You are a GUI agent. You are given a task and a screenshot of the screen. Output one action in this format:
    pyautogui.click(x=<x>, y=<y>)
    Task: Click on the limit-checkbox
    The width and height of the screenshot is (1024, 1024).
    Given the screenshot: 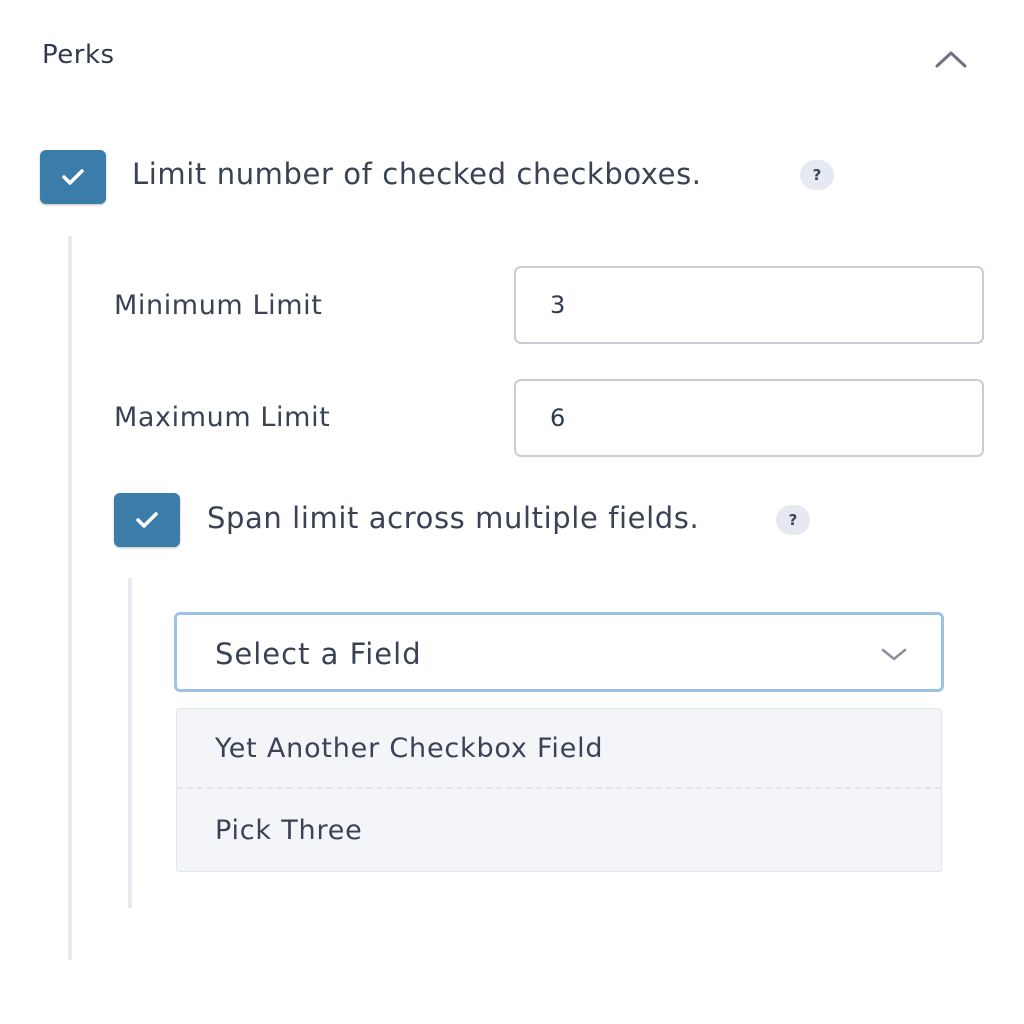 What is the action you would take?
    pyautogui.click(x=73, y=177)
    